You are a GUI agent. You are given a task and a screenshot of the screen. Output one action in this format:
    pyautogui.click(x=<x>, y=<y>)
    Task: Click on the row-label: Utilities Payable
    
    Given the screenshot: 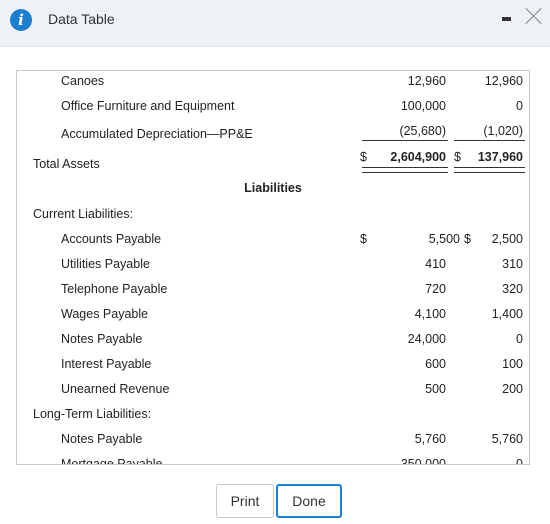 What is the action you would take?
    pyautogui.click(x=105, y=264)
    